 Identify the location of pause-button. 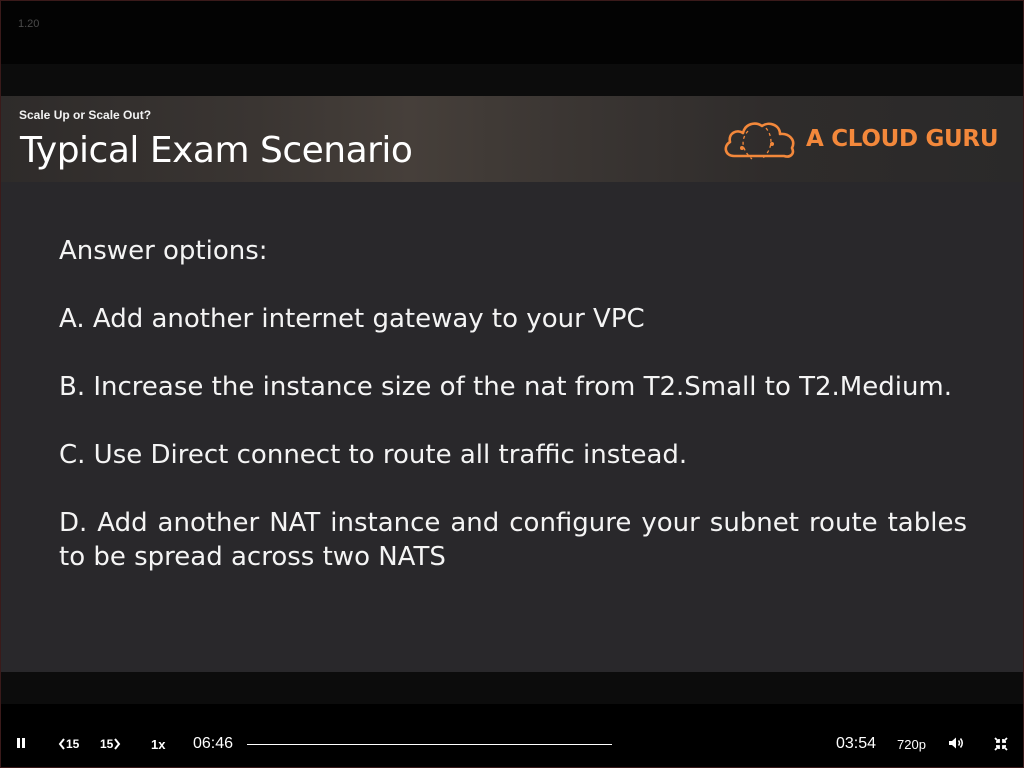
(21, 743).